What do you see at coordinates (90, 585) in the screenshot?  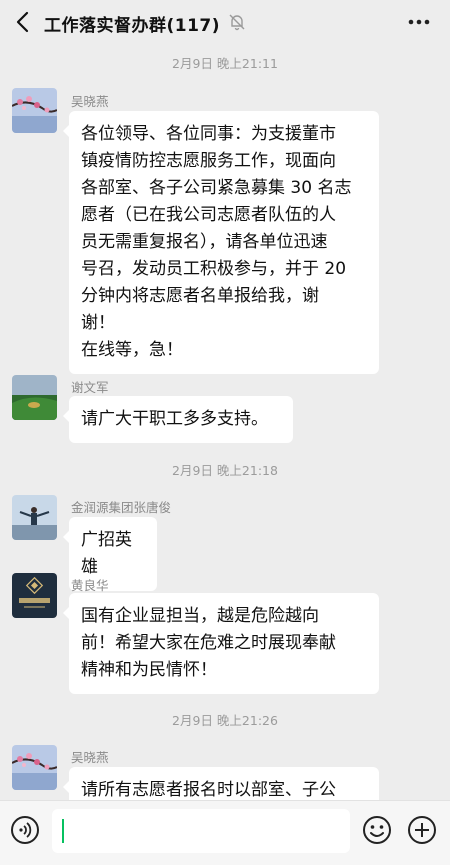 I see `sender-name: 黄良华` at bounding box center [90, 585].